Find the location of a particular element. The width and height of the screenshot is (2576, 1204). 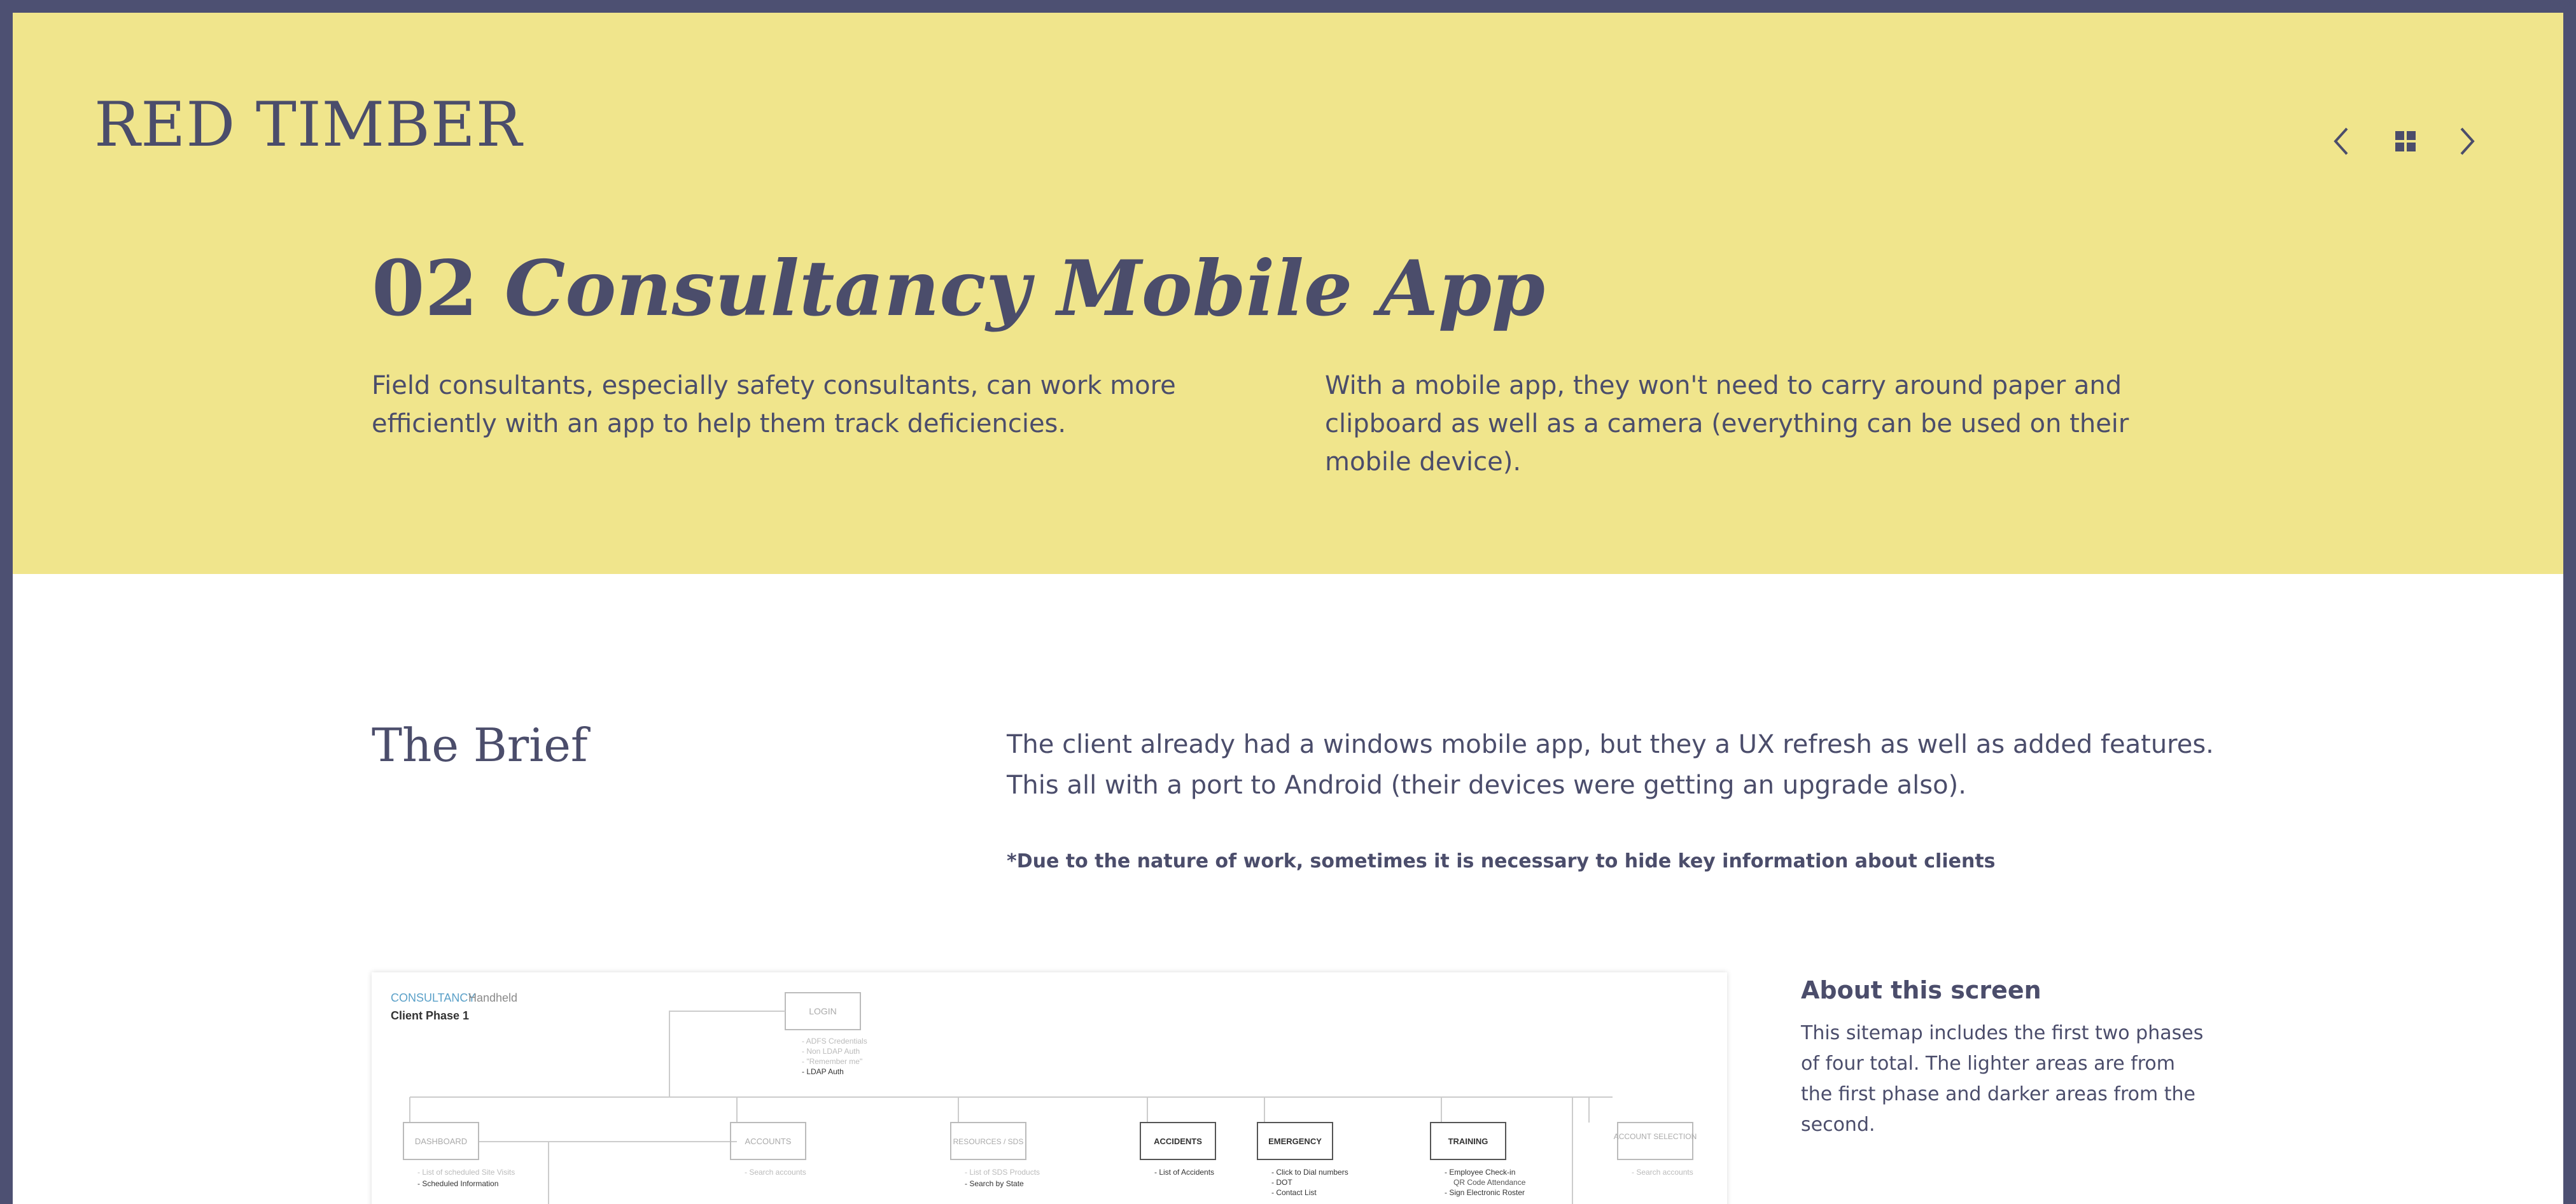

project-title: 02 Consultancy Mobile App is located at coordinates (958, 289).